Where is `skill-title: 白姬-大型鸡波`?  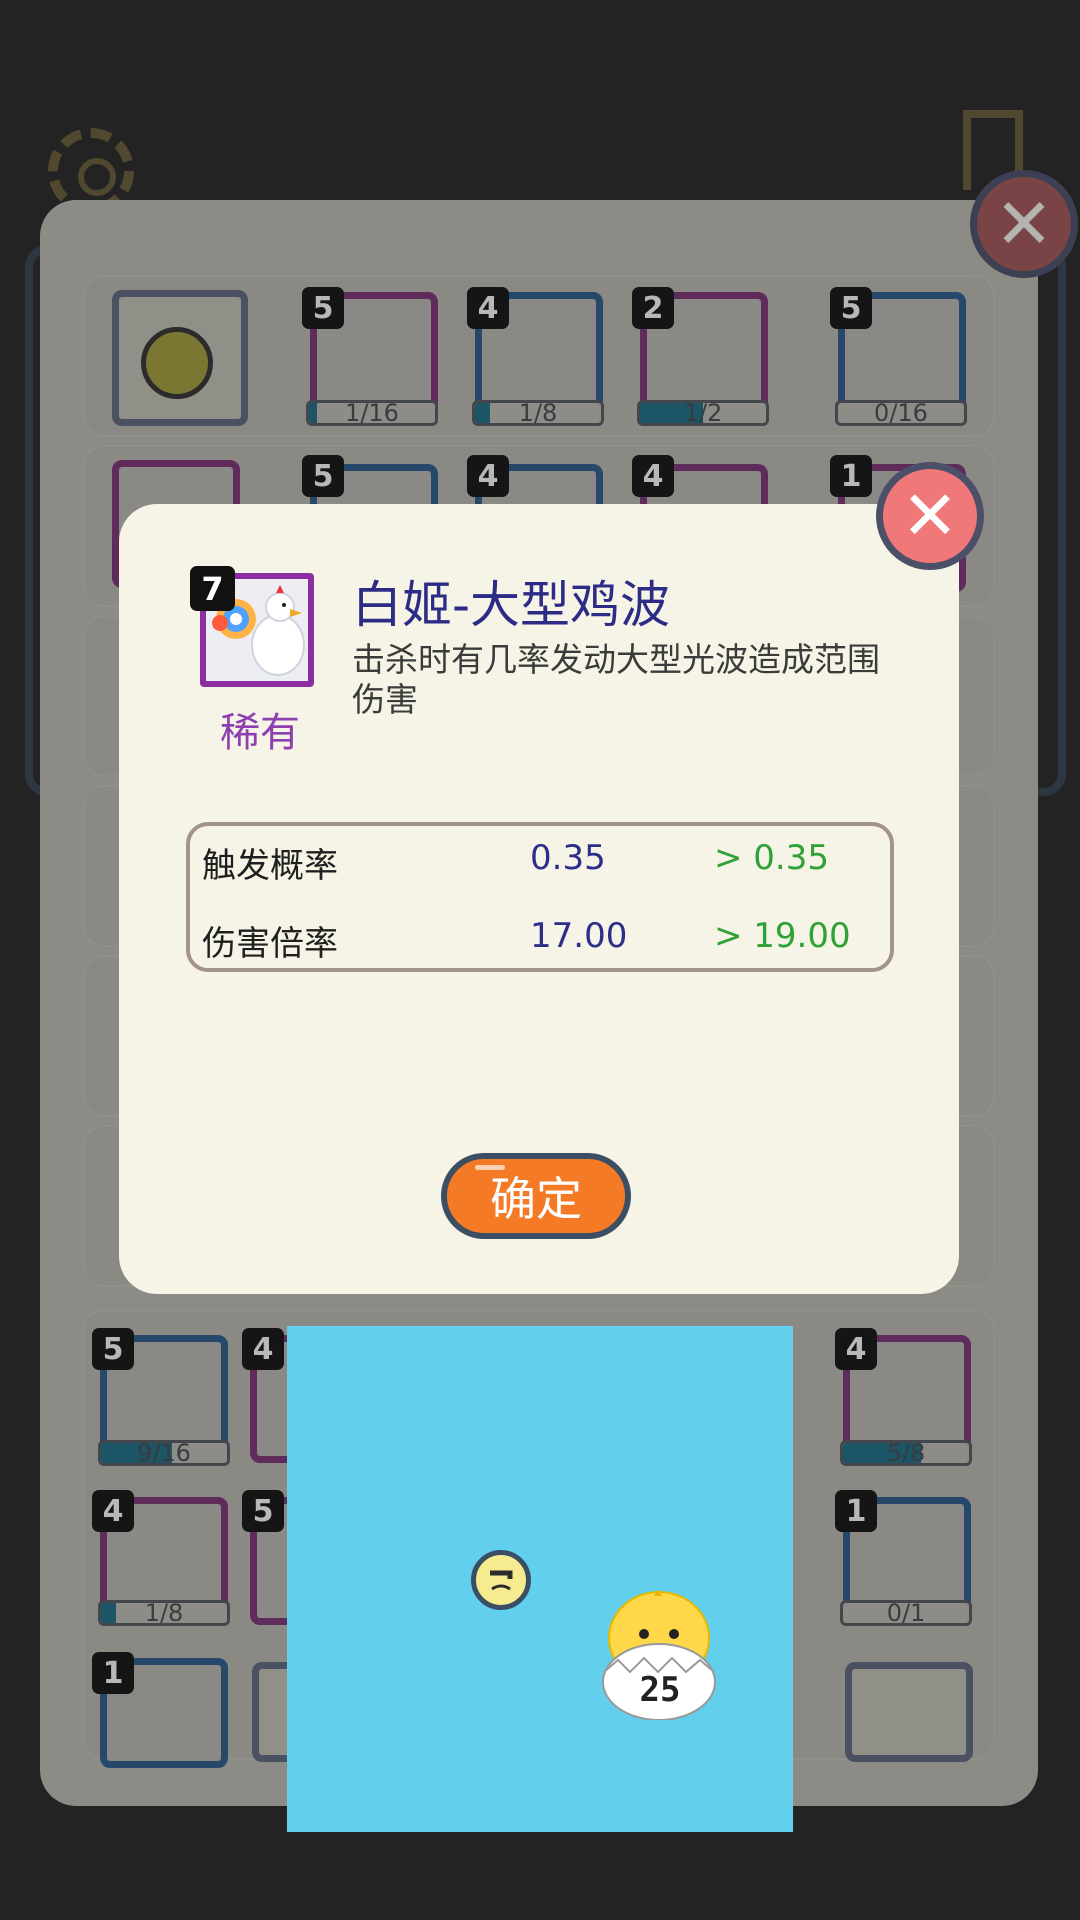 skill-title: 白姬-大型鸡波 is located at coordinates (511, 605).